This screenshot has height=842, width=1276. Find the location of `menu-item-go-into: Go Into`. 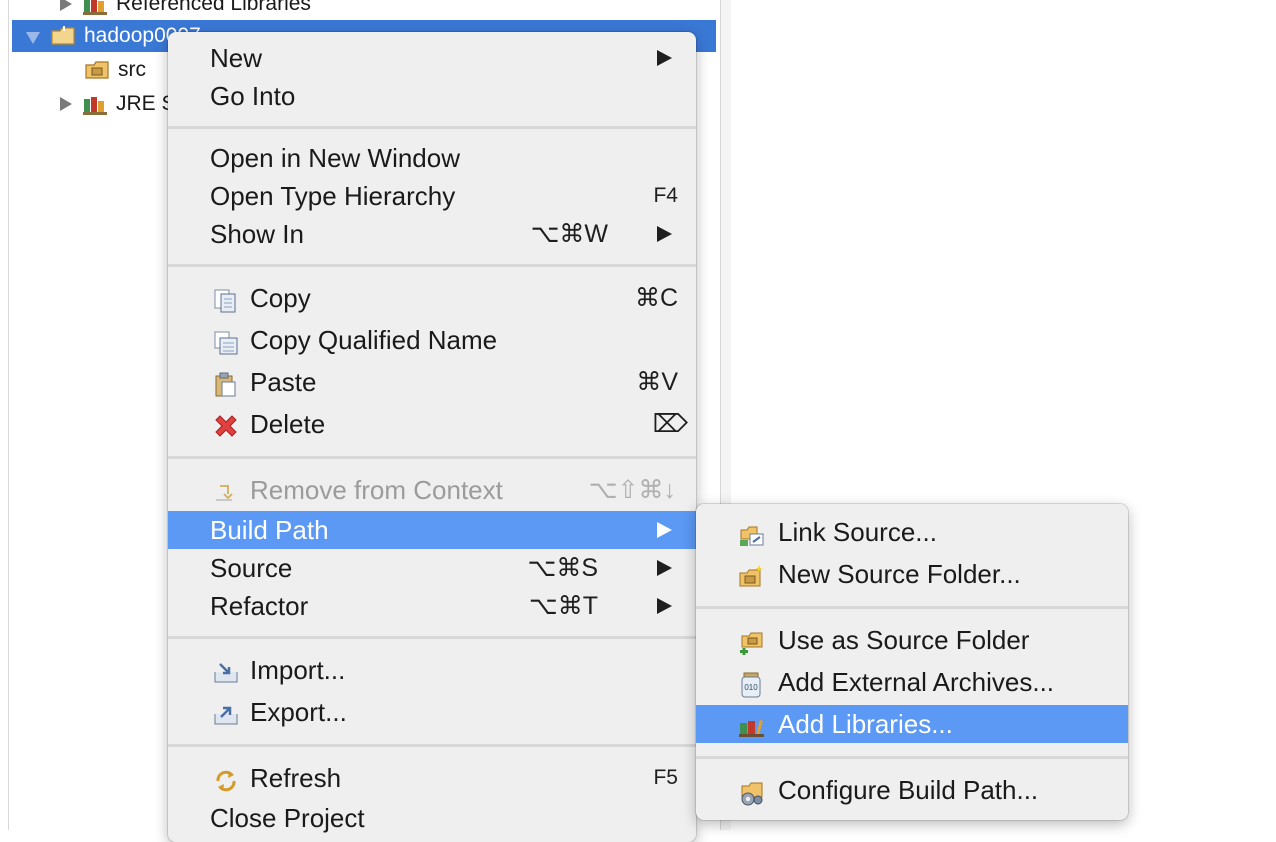

menu-item-go-into: Go Into is located at coordinates (432, 96).